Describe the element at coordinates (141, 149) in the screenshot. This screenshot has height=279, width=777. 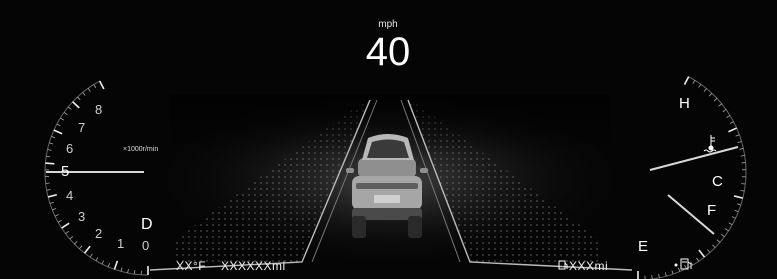
I see `rpm-unit-label: ×1000r/min` at that location.